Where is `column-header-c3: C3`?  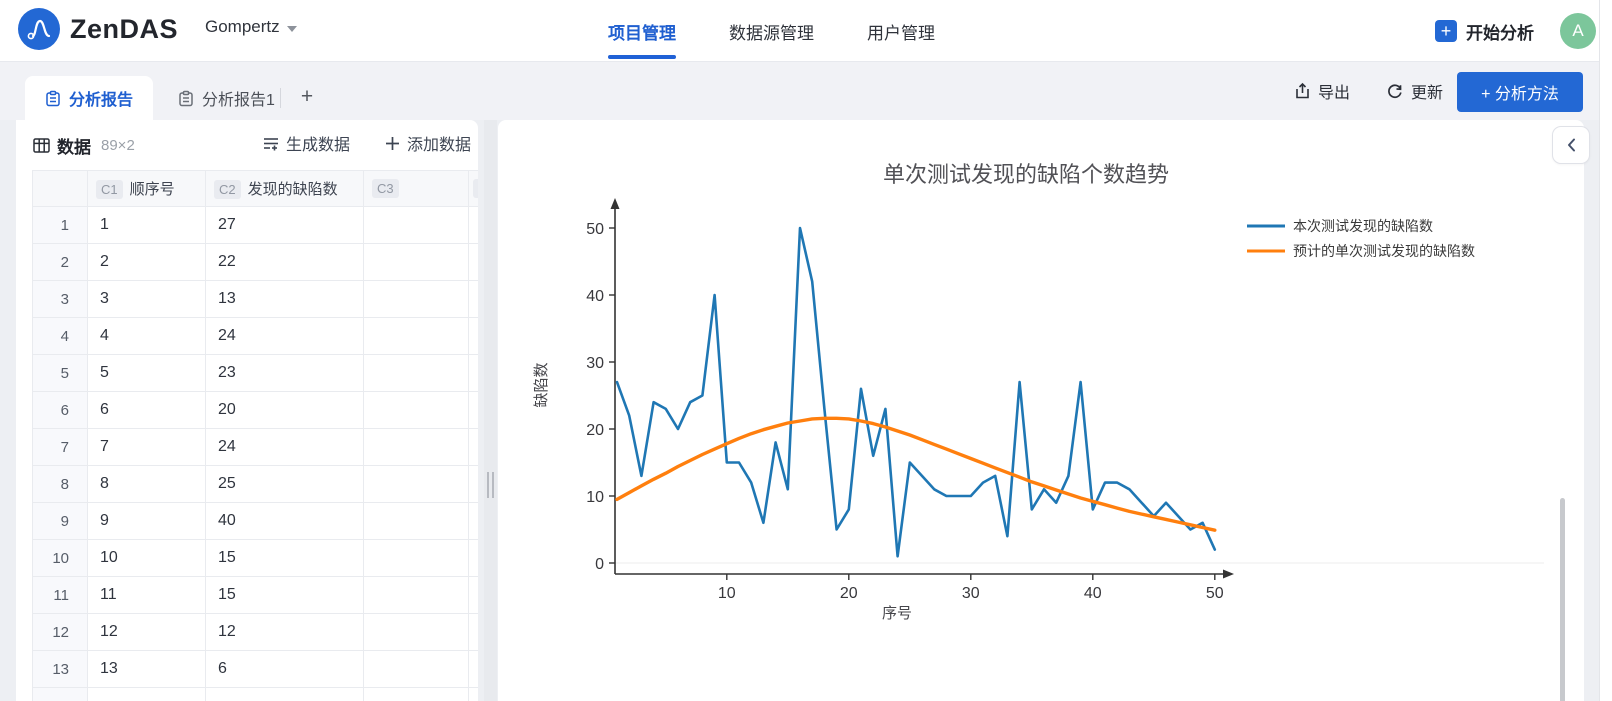 column-header-c3: C3 is located at coordinates (416, 188).